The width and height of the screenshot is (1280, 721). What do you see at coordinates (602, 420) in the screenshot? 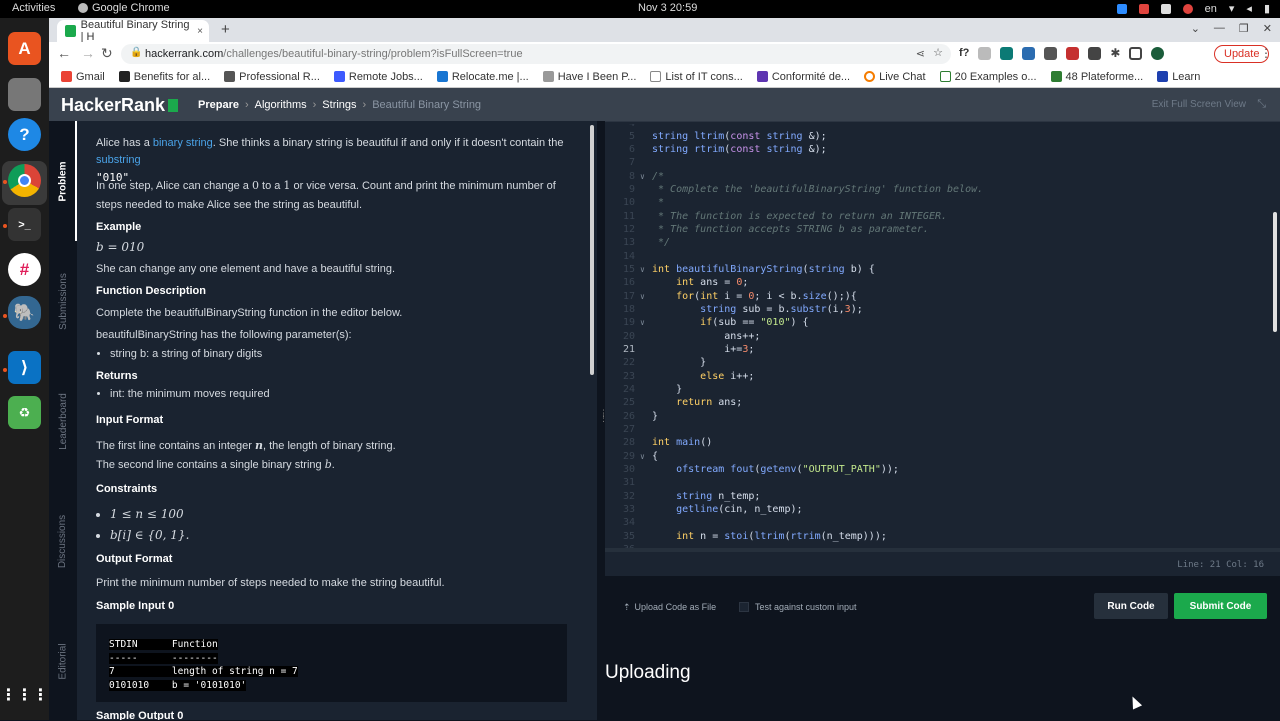
I see `pane-splitter: ⋮ ⋮` at bounding box center [602, 420].